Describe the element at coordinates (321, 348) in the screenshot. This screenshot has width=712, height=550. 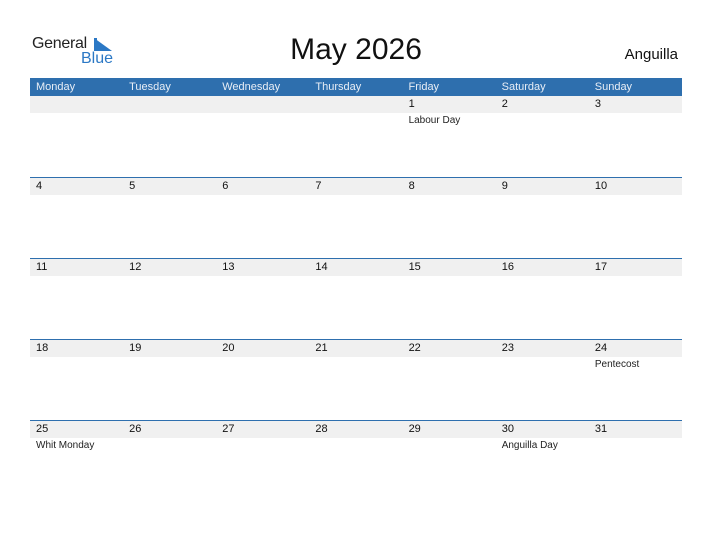
I see `day-number: 21` at that location.